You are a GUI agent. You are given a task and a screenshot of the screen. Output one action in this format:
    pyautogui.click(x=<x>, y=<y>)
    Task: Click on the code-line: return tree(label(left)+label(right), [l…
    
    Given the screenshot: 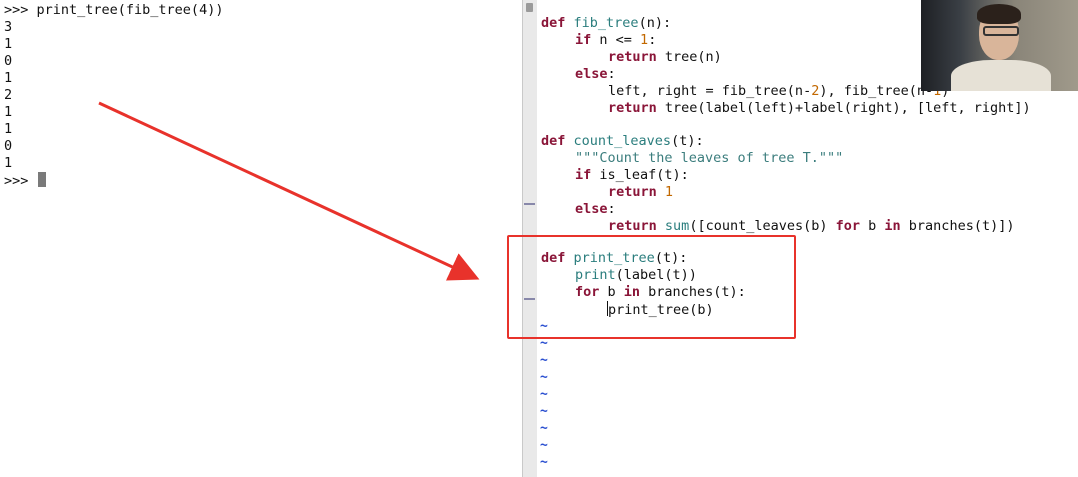 What is the action you would take?
    pyautogui.click(x=819, y=108)
    